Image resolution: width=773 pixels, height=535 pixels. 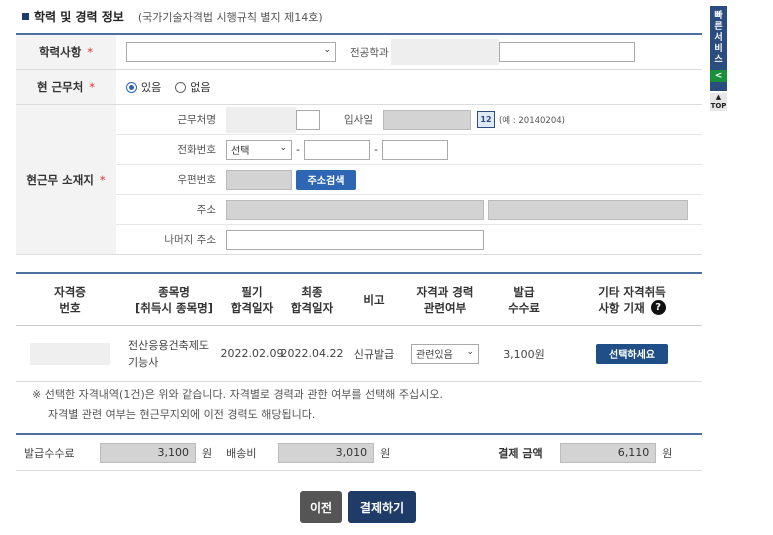 What do you see at coordinates (608, 452) in the screenshot?
I see `total-value: 6,110` at bounding box center [608, 452].